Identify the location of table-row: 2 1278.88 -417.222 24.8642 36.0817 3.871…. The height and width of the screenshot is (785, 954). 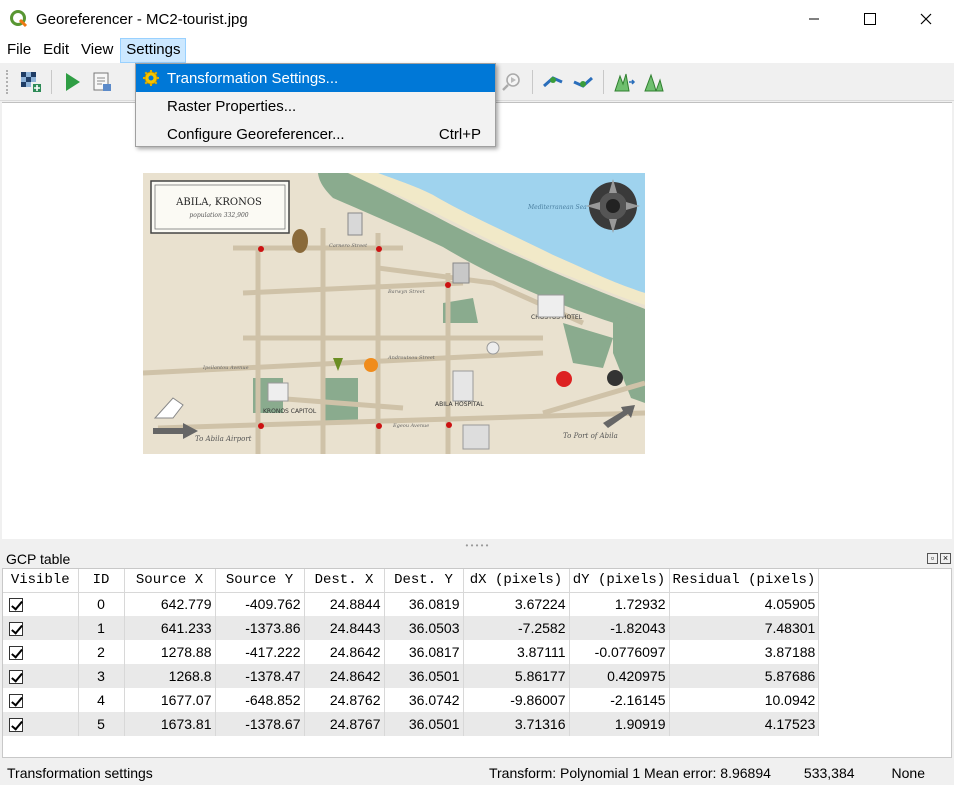
(411, 652).